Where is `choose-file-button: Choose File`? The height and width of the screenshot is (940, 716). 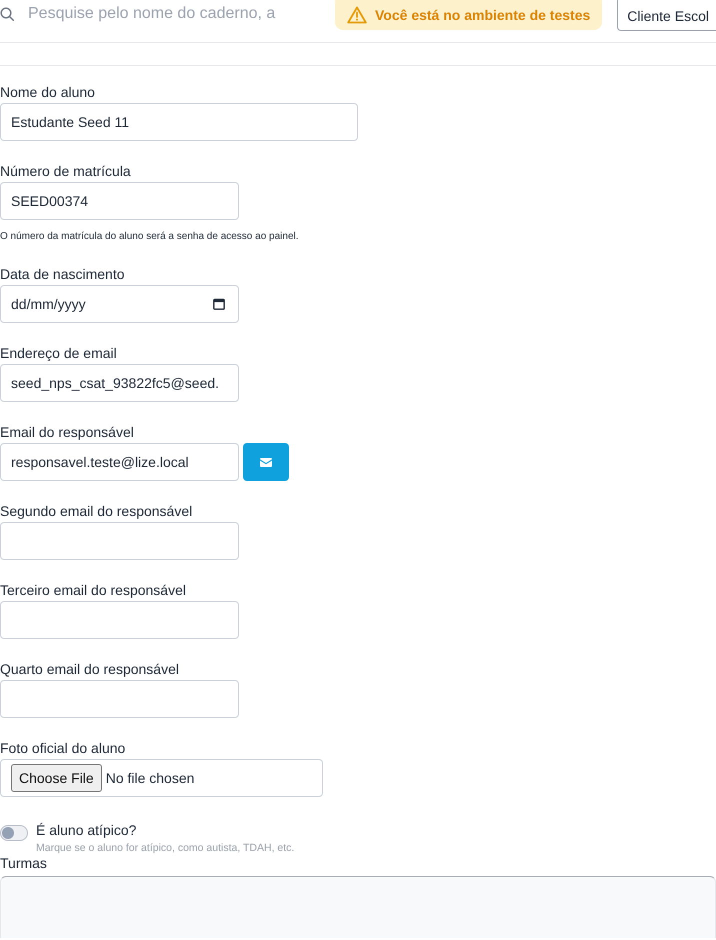
choose-file-button: Choose File is located at coordinates (56, 778).